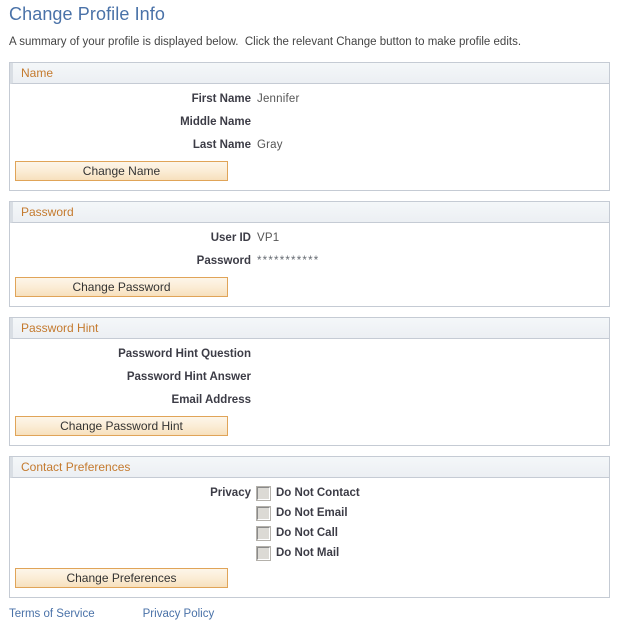 This screenshot has height=637, width=631. I want to click on checkbox-do-not-email: Do Not Email, so click(308, 513).